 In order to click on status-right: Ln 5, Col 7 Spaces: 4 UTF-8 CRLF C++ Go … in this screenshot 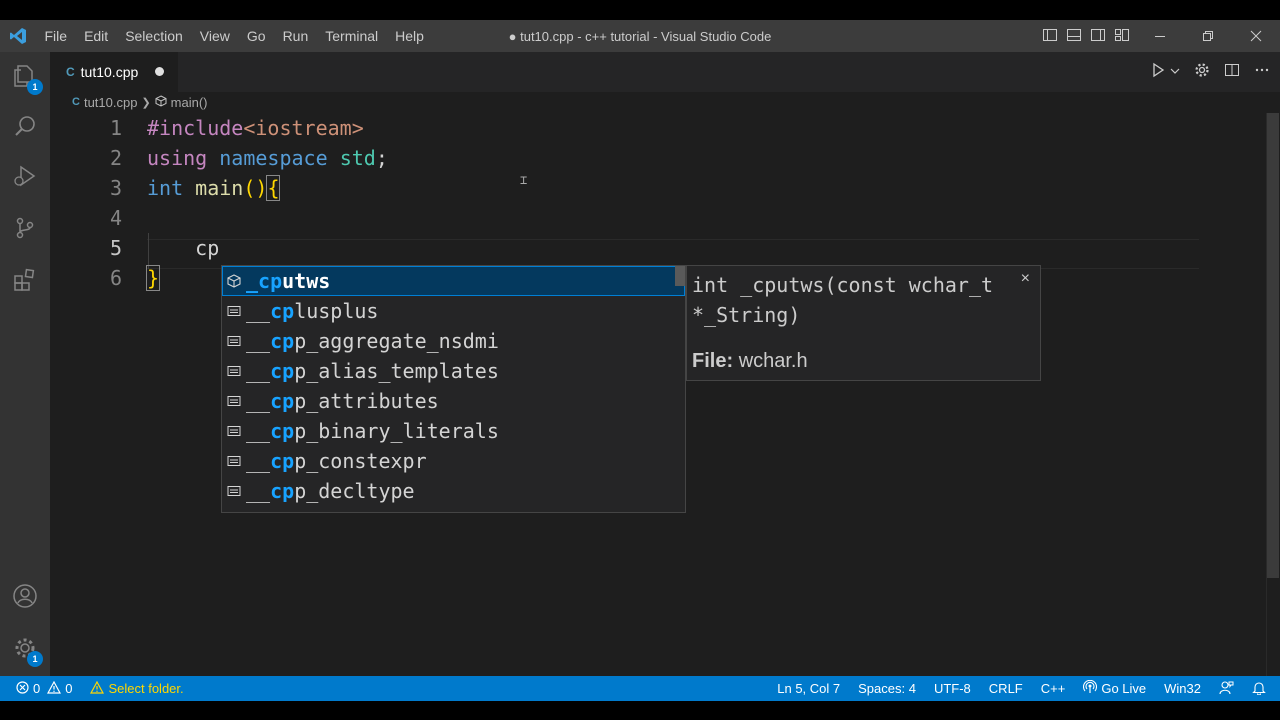, I will do `click(1021, 688)`.